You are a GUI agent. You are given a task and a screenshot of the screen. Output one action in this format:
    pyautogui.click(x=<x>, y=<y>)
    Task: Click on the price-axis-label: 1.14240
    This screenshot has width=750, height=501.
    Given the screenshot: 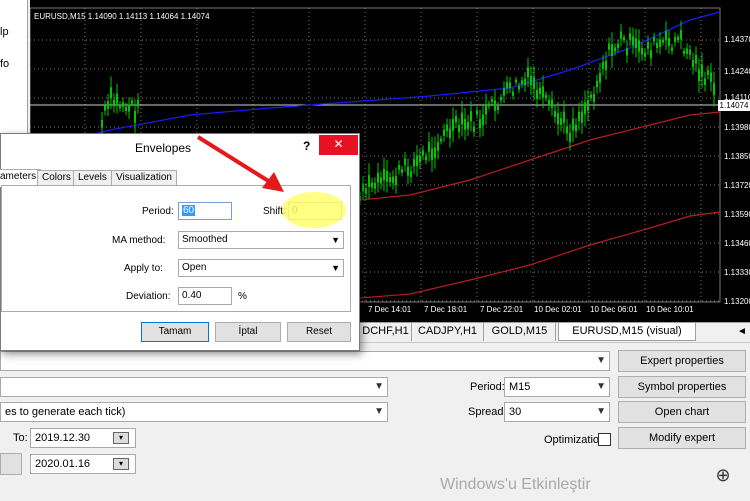 What is the action you would take?
    pyautogui.click(x=737, y=71)
    